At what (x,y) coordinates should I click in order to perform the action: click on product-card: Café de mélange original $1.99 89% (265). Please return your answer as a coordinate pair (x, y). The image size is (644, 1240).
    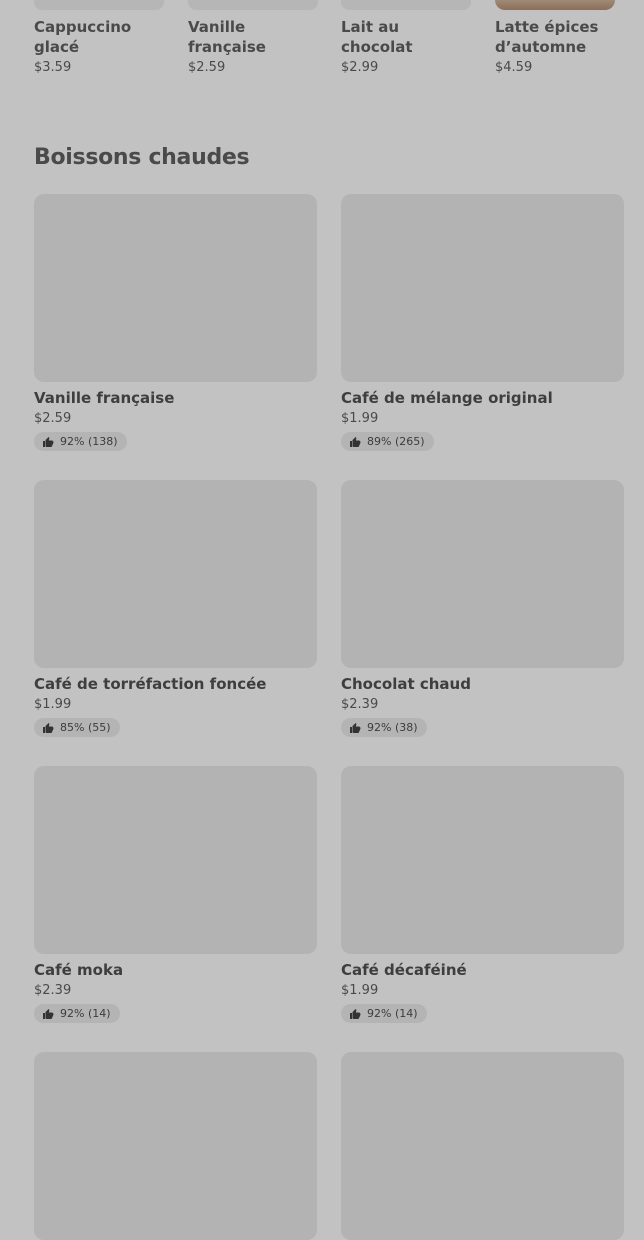
    Looking at the image, I should click on (482, 323).